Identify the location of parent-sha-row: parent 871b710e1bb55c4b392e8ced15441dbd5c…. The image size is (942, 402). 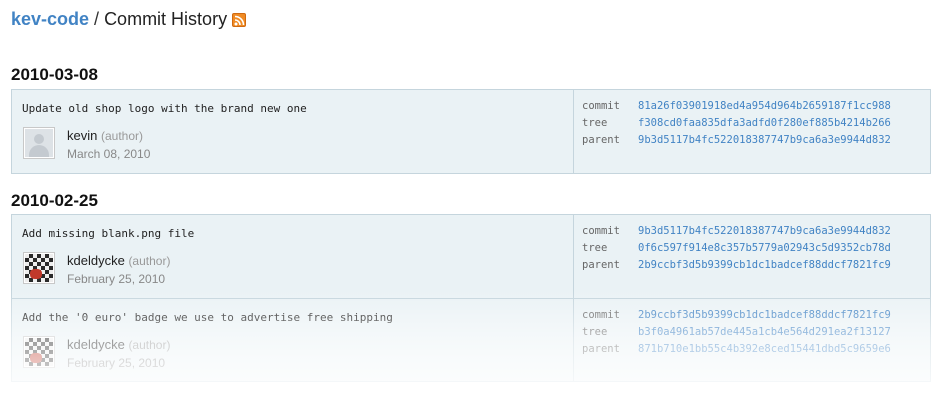
(736, 349).